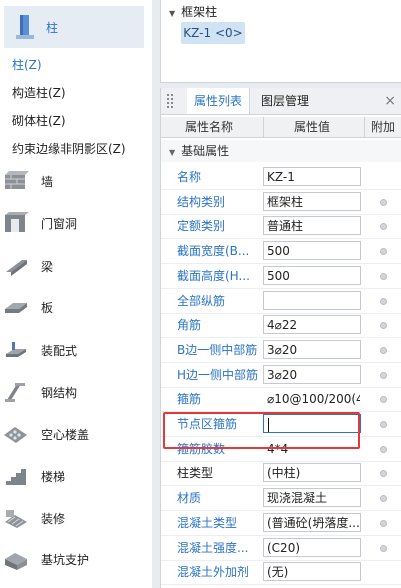  I want to click on decoration-icon, so click(16, 518).